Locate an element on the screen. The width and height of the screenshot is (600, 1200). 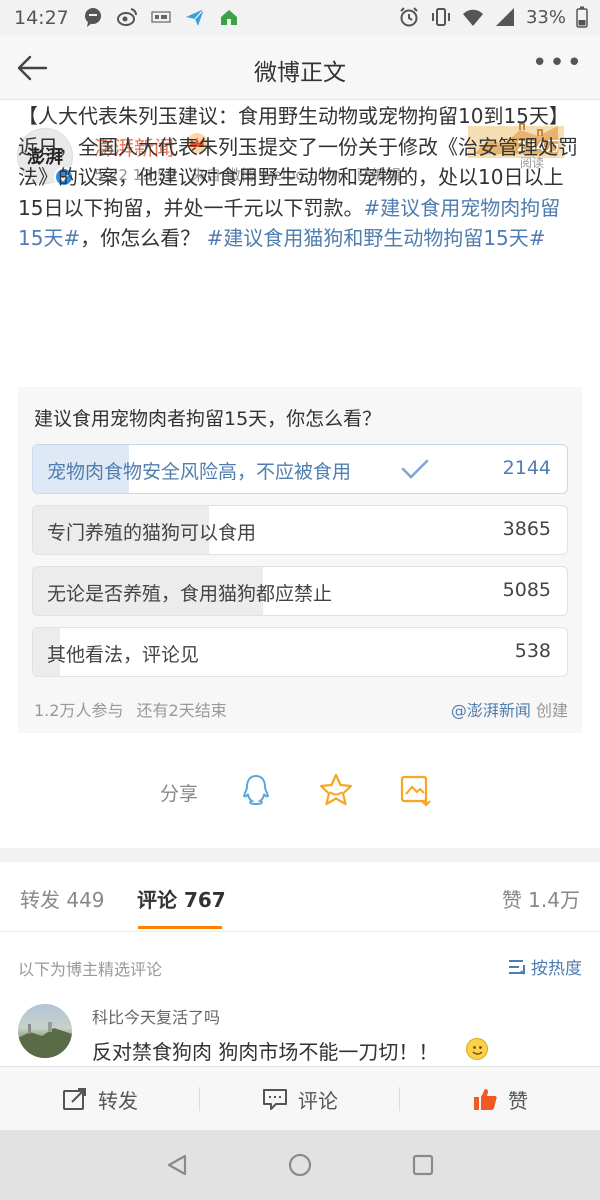
poll-question: 建议食用宠物肉者拘留15天，你怎么看？ is located at coordinates (208, 419).